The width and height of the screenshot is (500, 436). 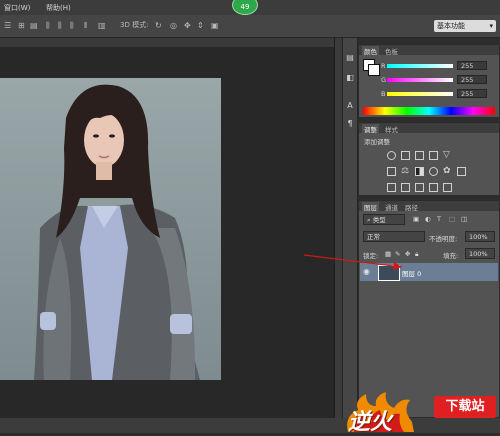 What do you see at coordinates (416, 219) in the screenshot?
I see `filter-pixel-icon: ▣` at bounding box center [416, 219].